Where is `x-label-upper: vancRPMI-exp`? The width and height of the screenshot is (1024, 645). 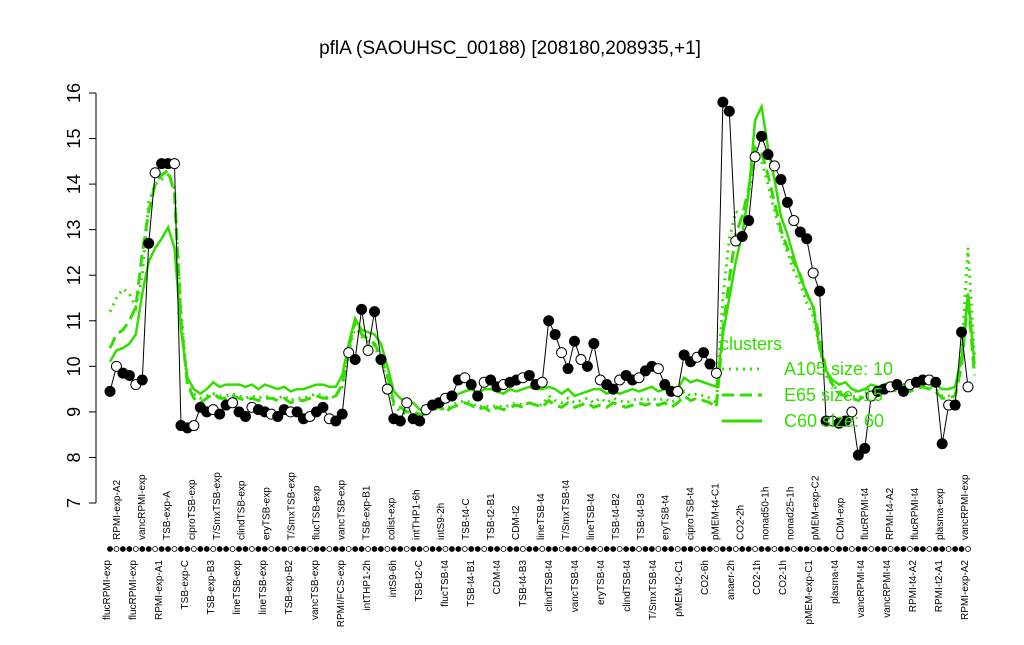
x-label-upper: vancRPMI-exp is located at coordinates (965, 507).